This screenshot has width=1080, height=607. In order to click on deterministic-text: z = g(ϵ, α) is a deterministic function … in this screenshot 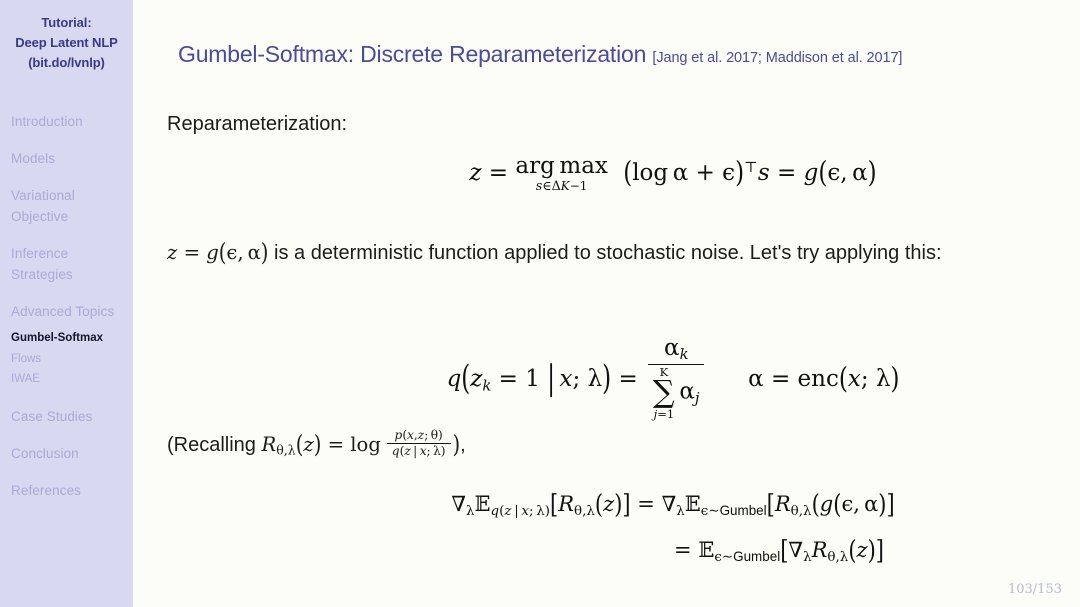, I will do `click(602, 253)`.